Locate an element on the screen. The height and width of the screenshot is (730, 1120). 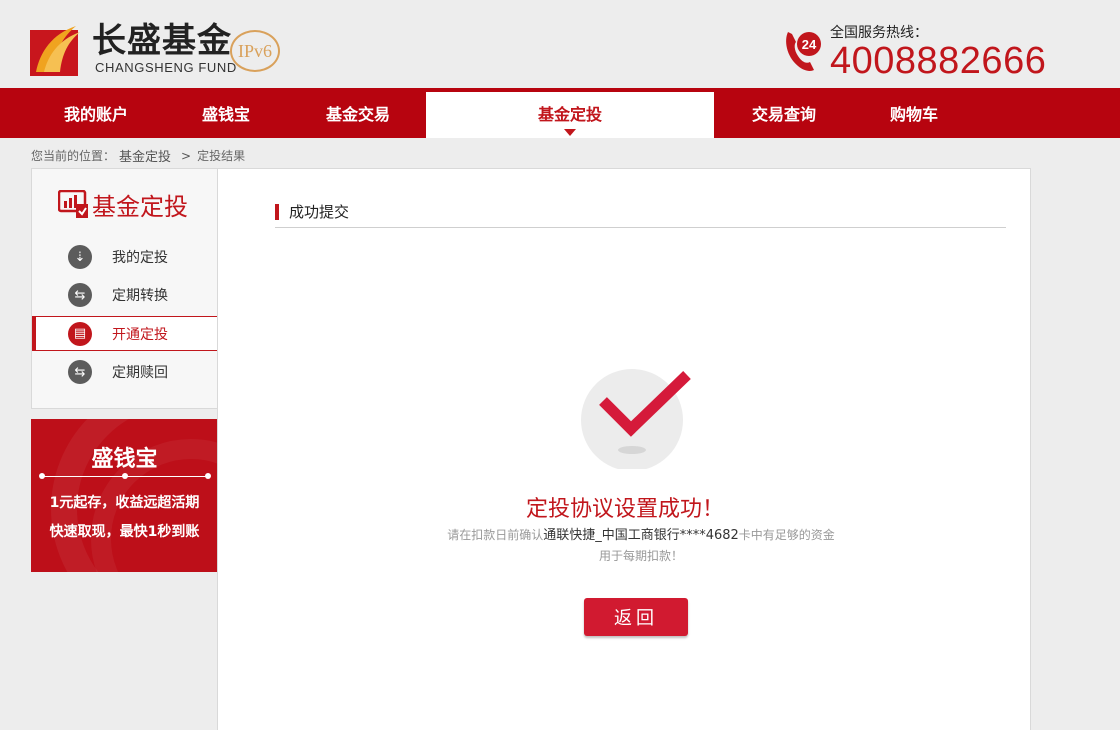
breadcrumb-current: 定投结果 is located at coordinates (221, 156).